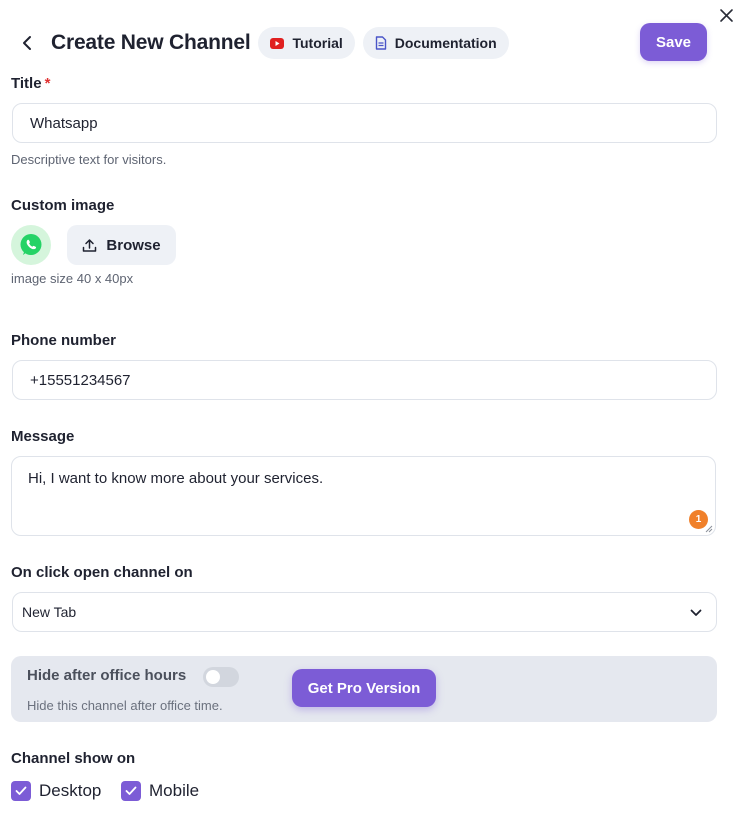 The width and height of the screenshot is (739, 818). I want to click on desktop-checkbox, so click(21, 791).